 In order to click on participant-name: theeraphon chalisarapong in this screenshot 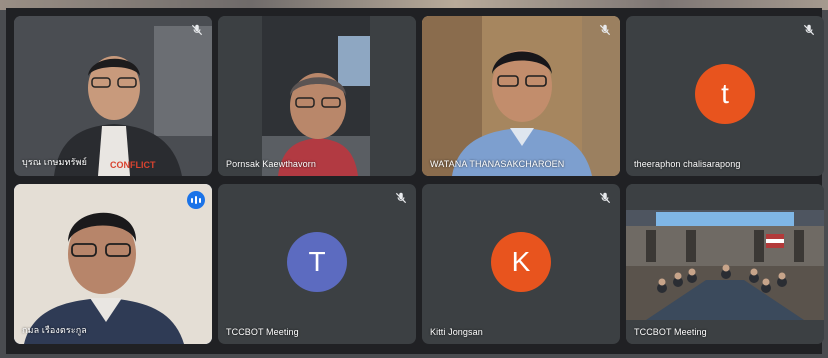, I will do `click(687, 164)`.